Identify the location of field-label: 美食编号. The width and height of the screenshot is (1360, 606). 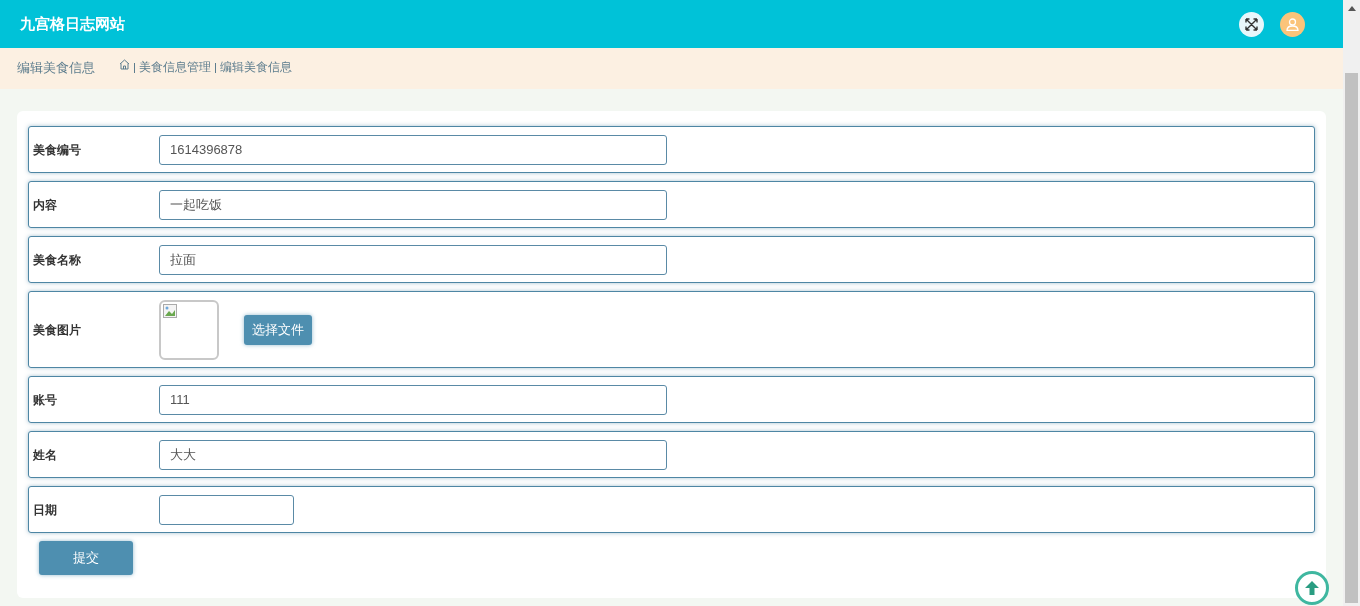
(57, 150).